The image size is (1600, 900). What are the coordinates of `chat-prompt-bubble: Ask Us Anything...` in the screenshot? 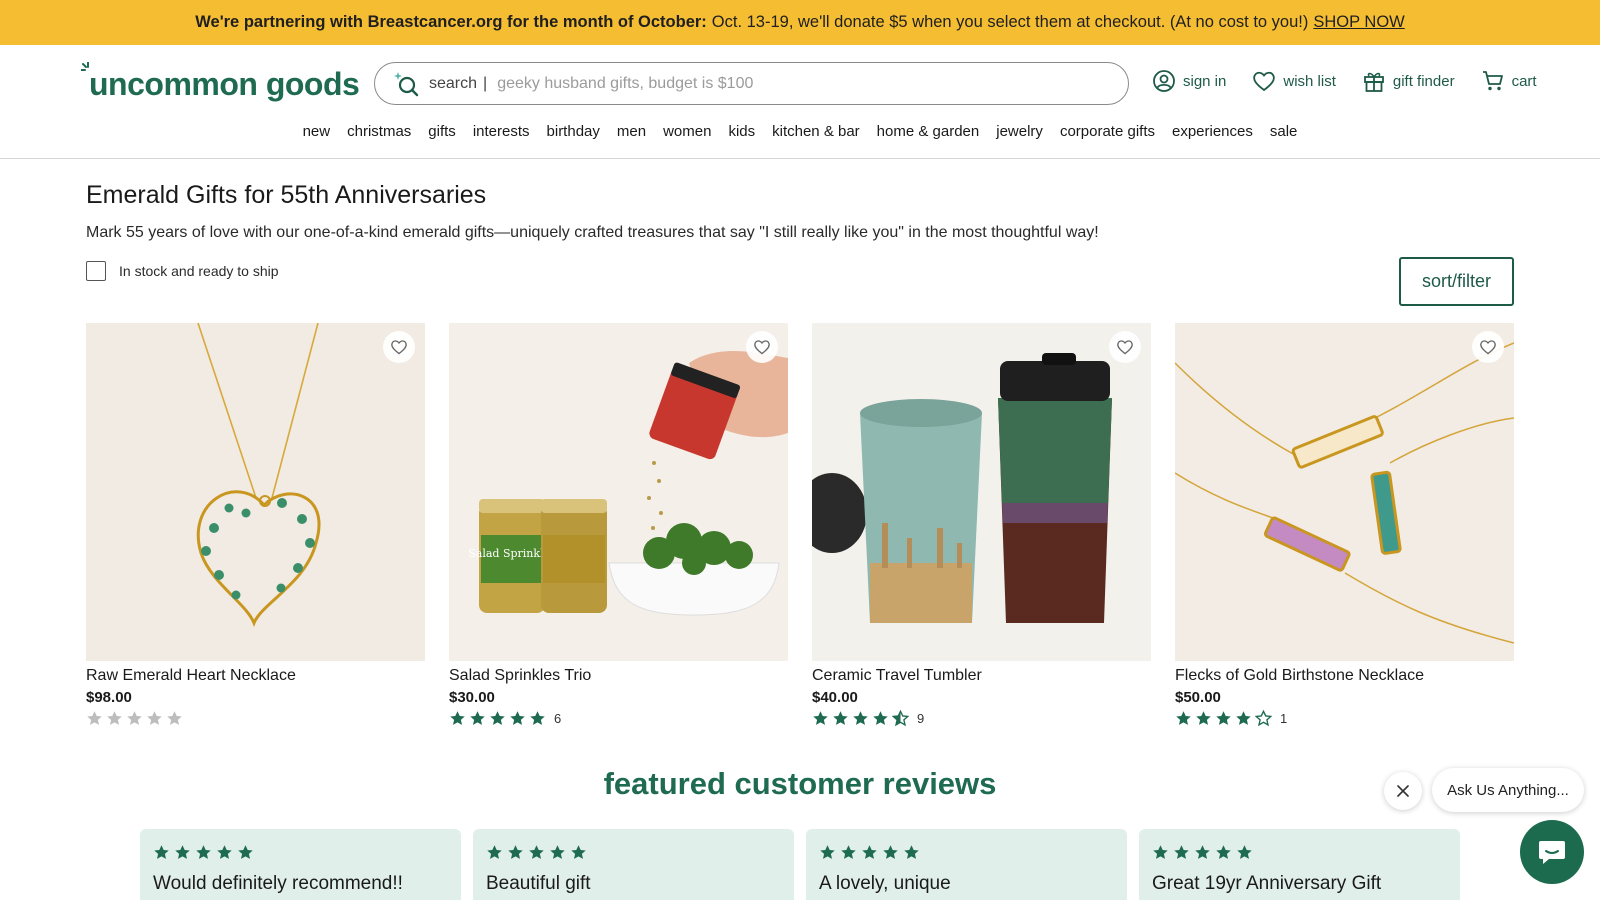 It's located at (1508, 790).